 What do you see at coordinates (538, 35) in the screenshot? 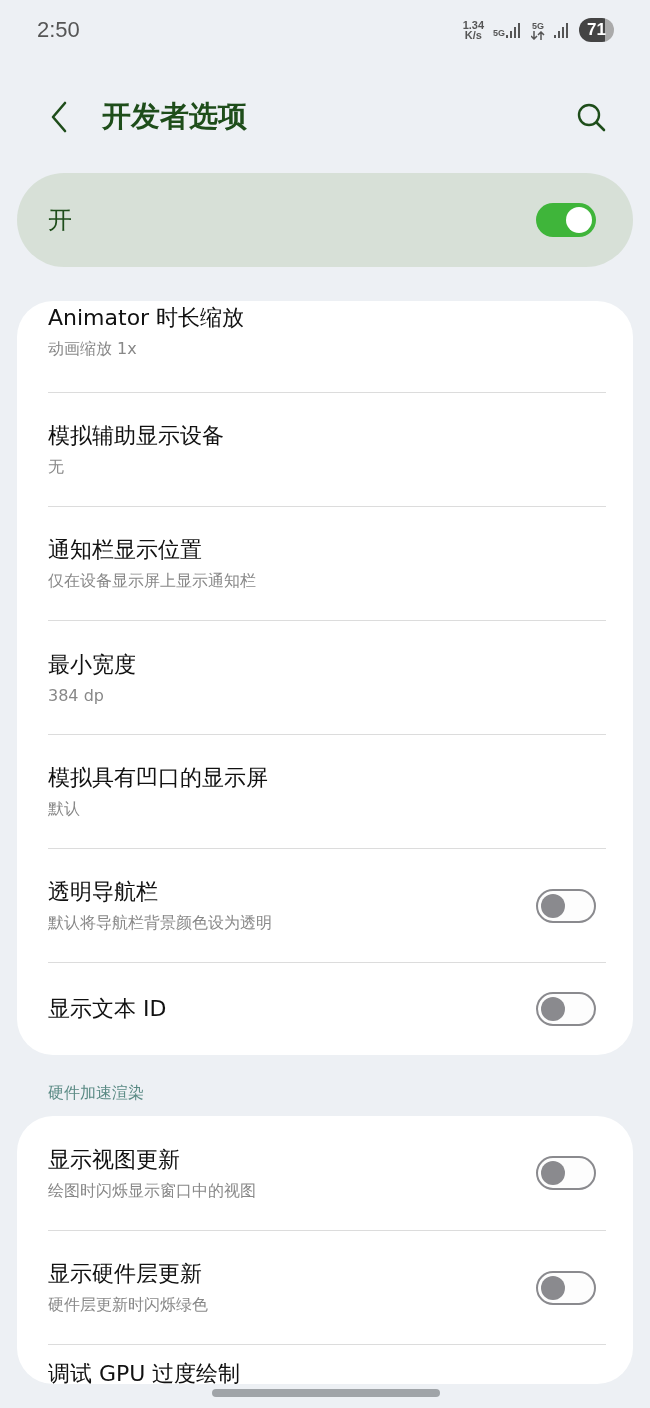
I see `data-arrows-icon` at bounding box center [538, 35].